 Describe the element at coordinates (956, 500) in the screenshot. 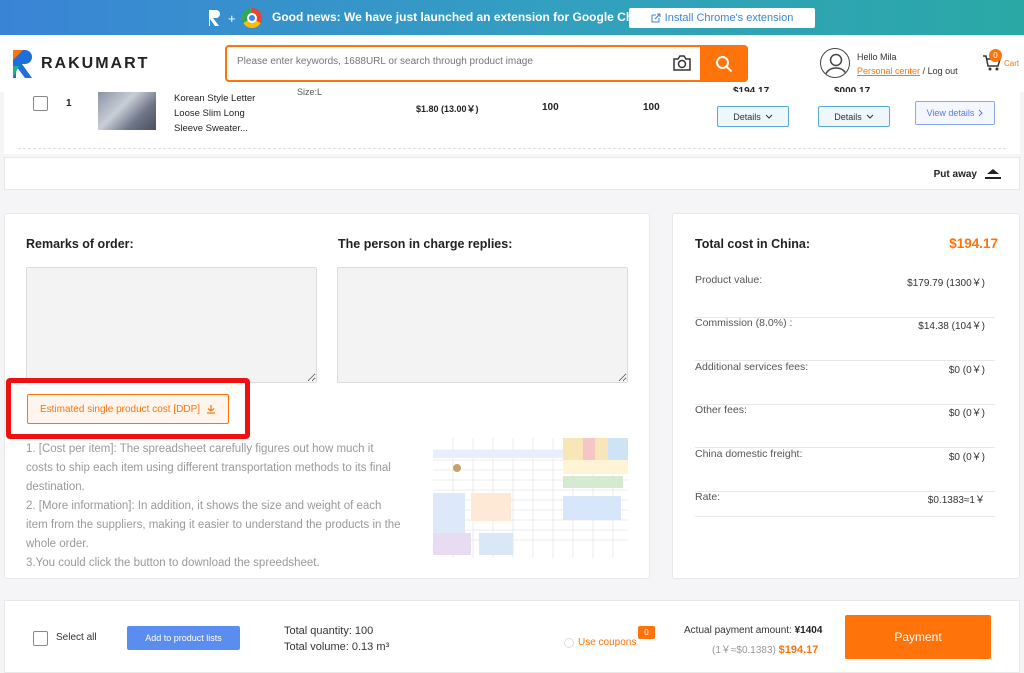

I see `summary-row-value: $0.1383≈1￥` at that location.